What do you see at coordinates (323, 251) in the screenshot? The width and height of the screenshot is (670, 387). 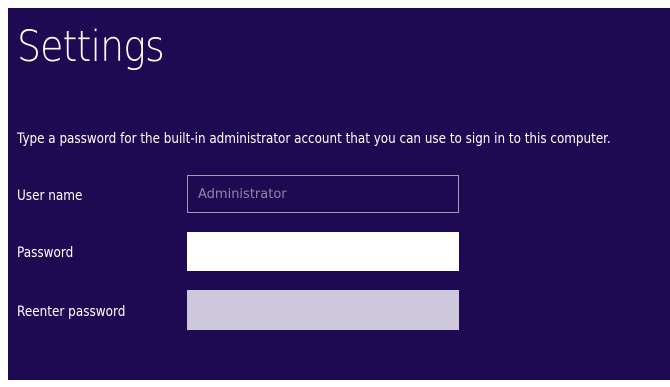 I see `password-field` at bounding box center [323, 251].